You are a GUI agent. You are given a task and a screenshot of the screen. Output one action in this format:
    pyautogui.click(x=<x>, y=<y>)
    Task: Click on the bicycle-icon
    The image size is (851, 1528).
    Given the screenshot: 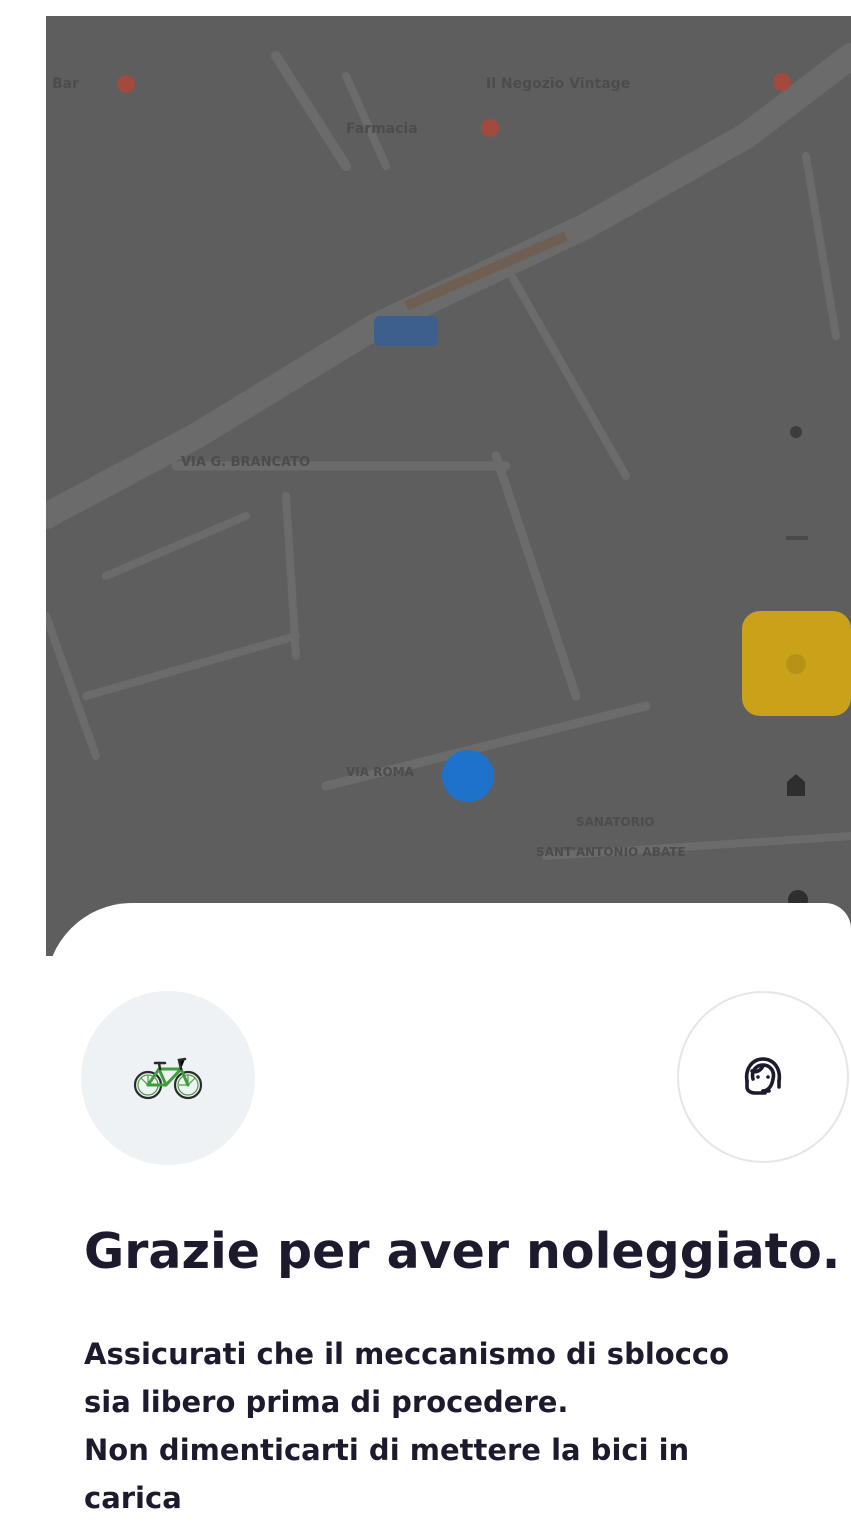 What is the action you would take?
    pyautogui.click(x=168, y=1078)
    